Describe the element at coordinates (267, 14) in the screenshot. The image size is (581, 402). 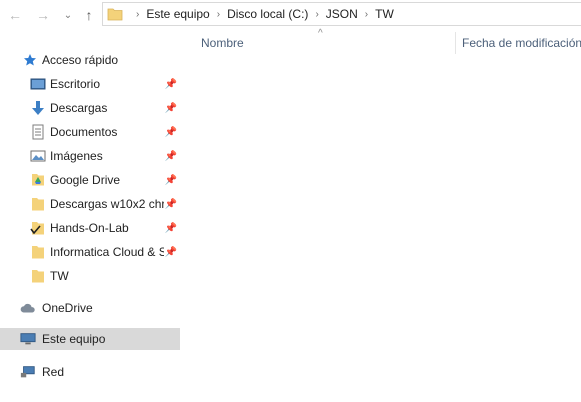
I see `breadcrumb-disco-local: Disco local (C:)` at that location.